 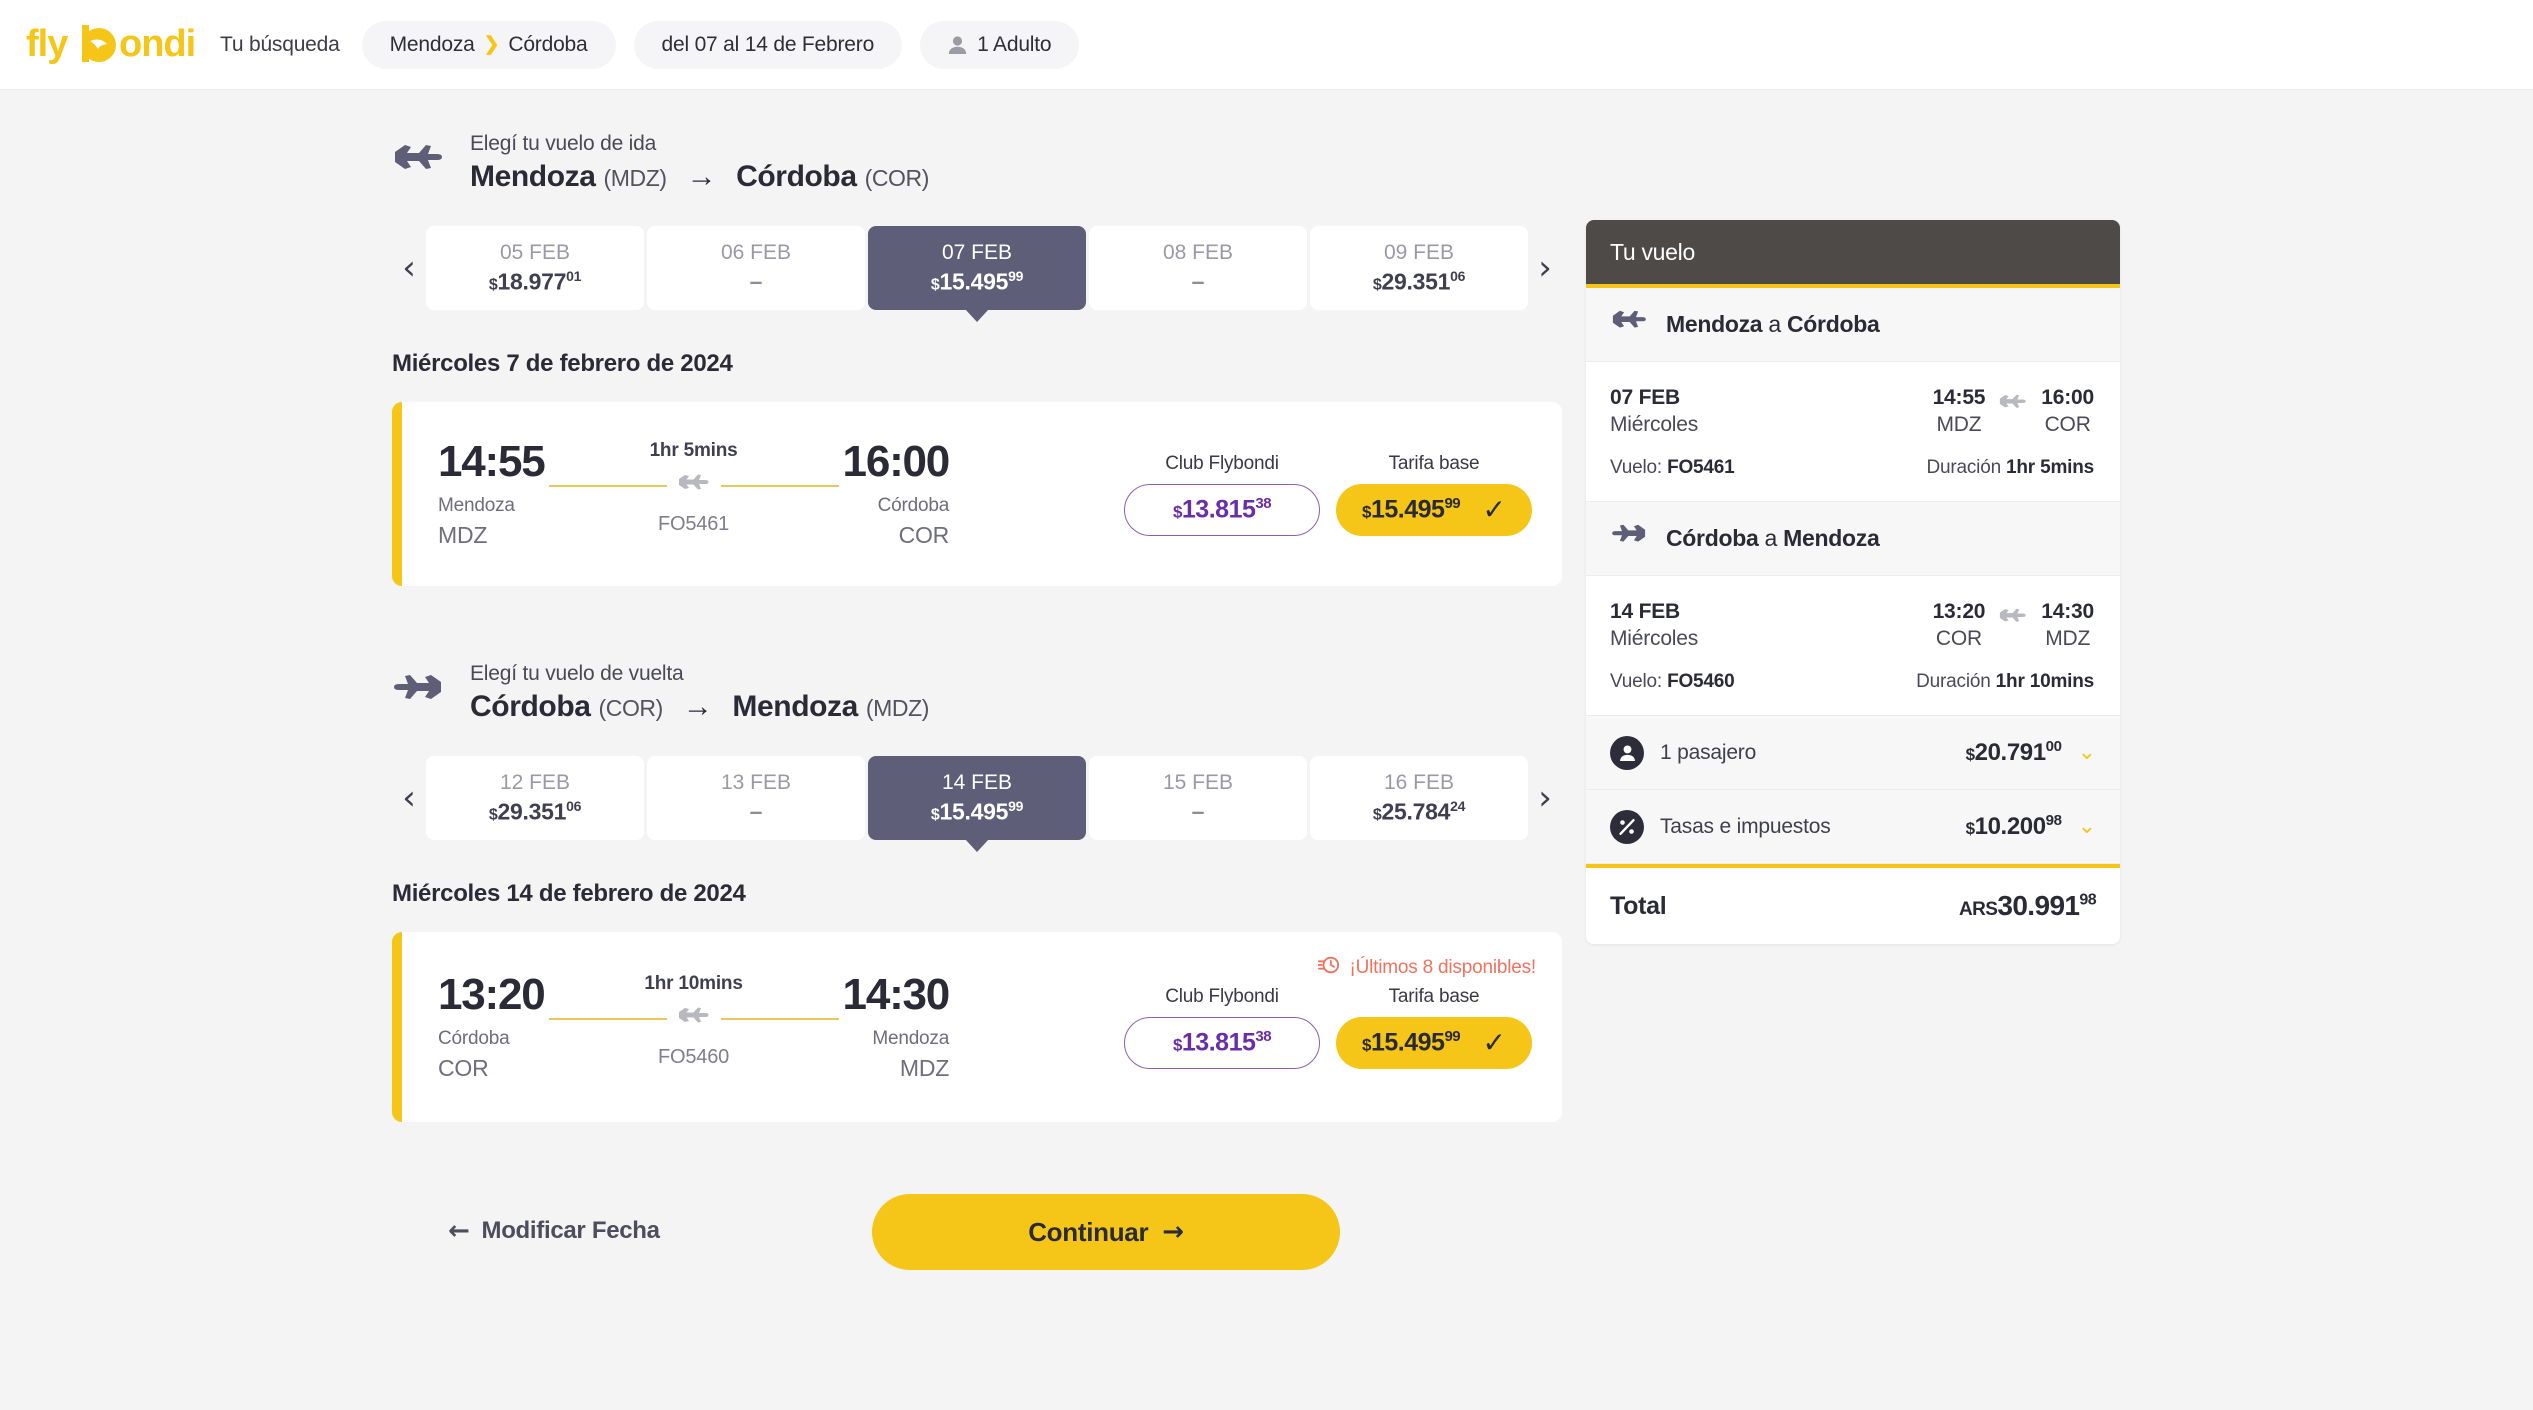 I want to click on route-destination: Córdoba, so click(x=548, y=44).